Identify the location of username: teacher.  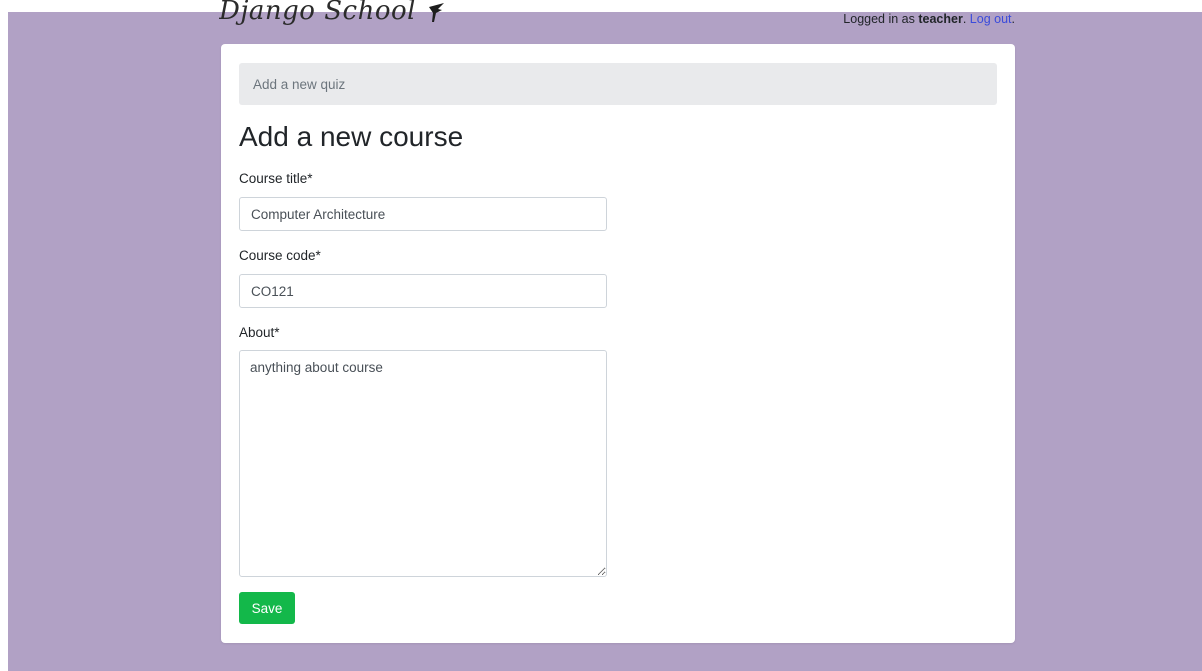
(940, 19).